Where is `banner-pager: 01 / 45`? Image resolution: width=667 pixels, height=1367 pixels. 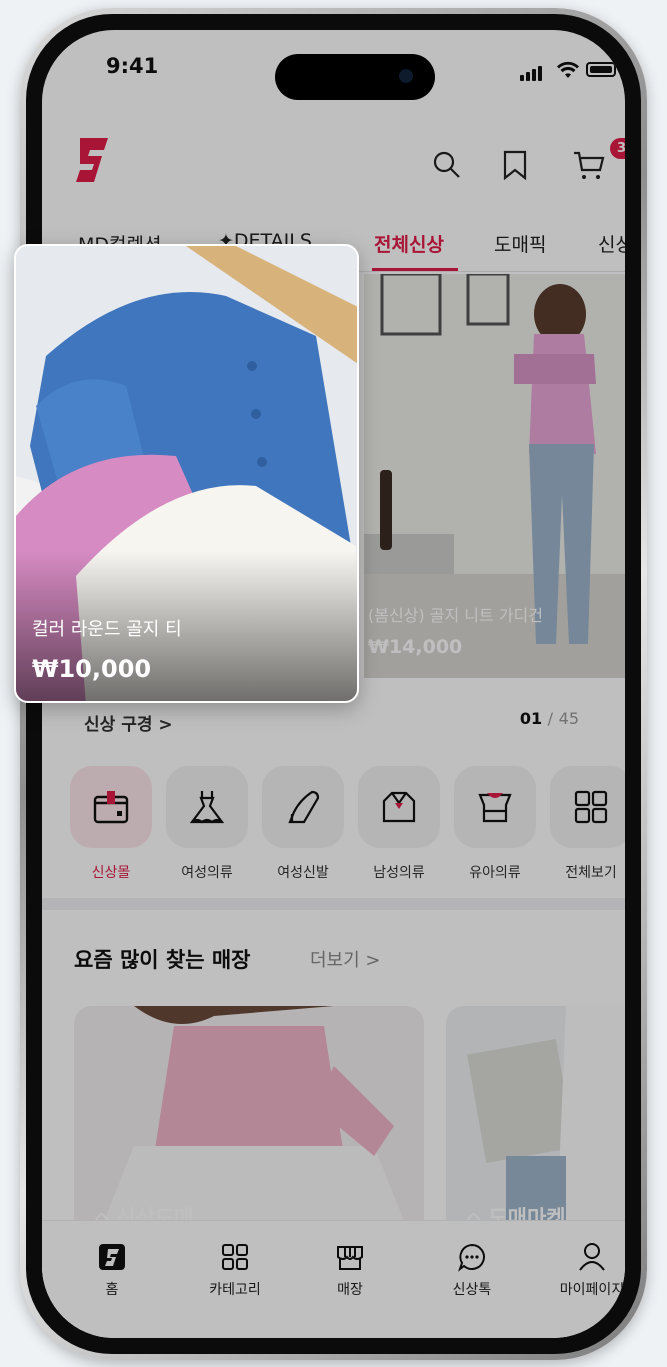
banner-pager: 01 / 45 is located at coordinates (549, 718).